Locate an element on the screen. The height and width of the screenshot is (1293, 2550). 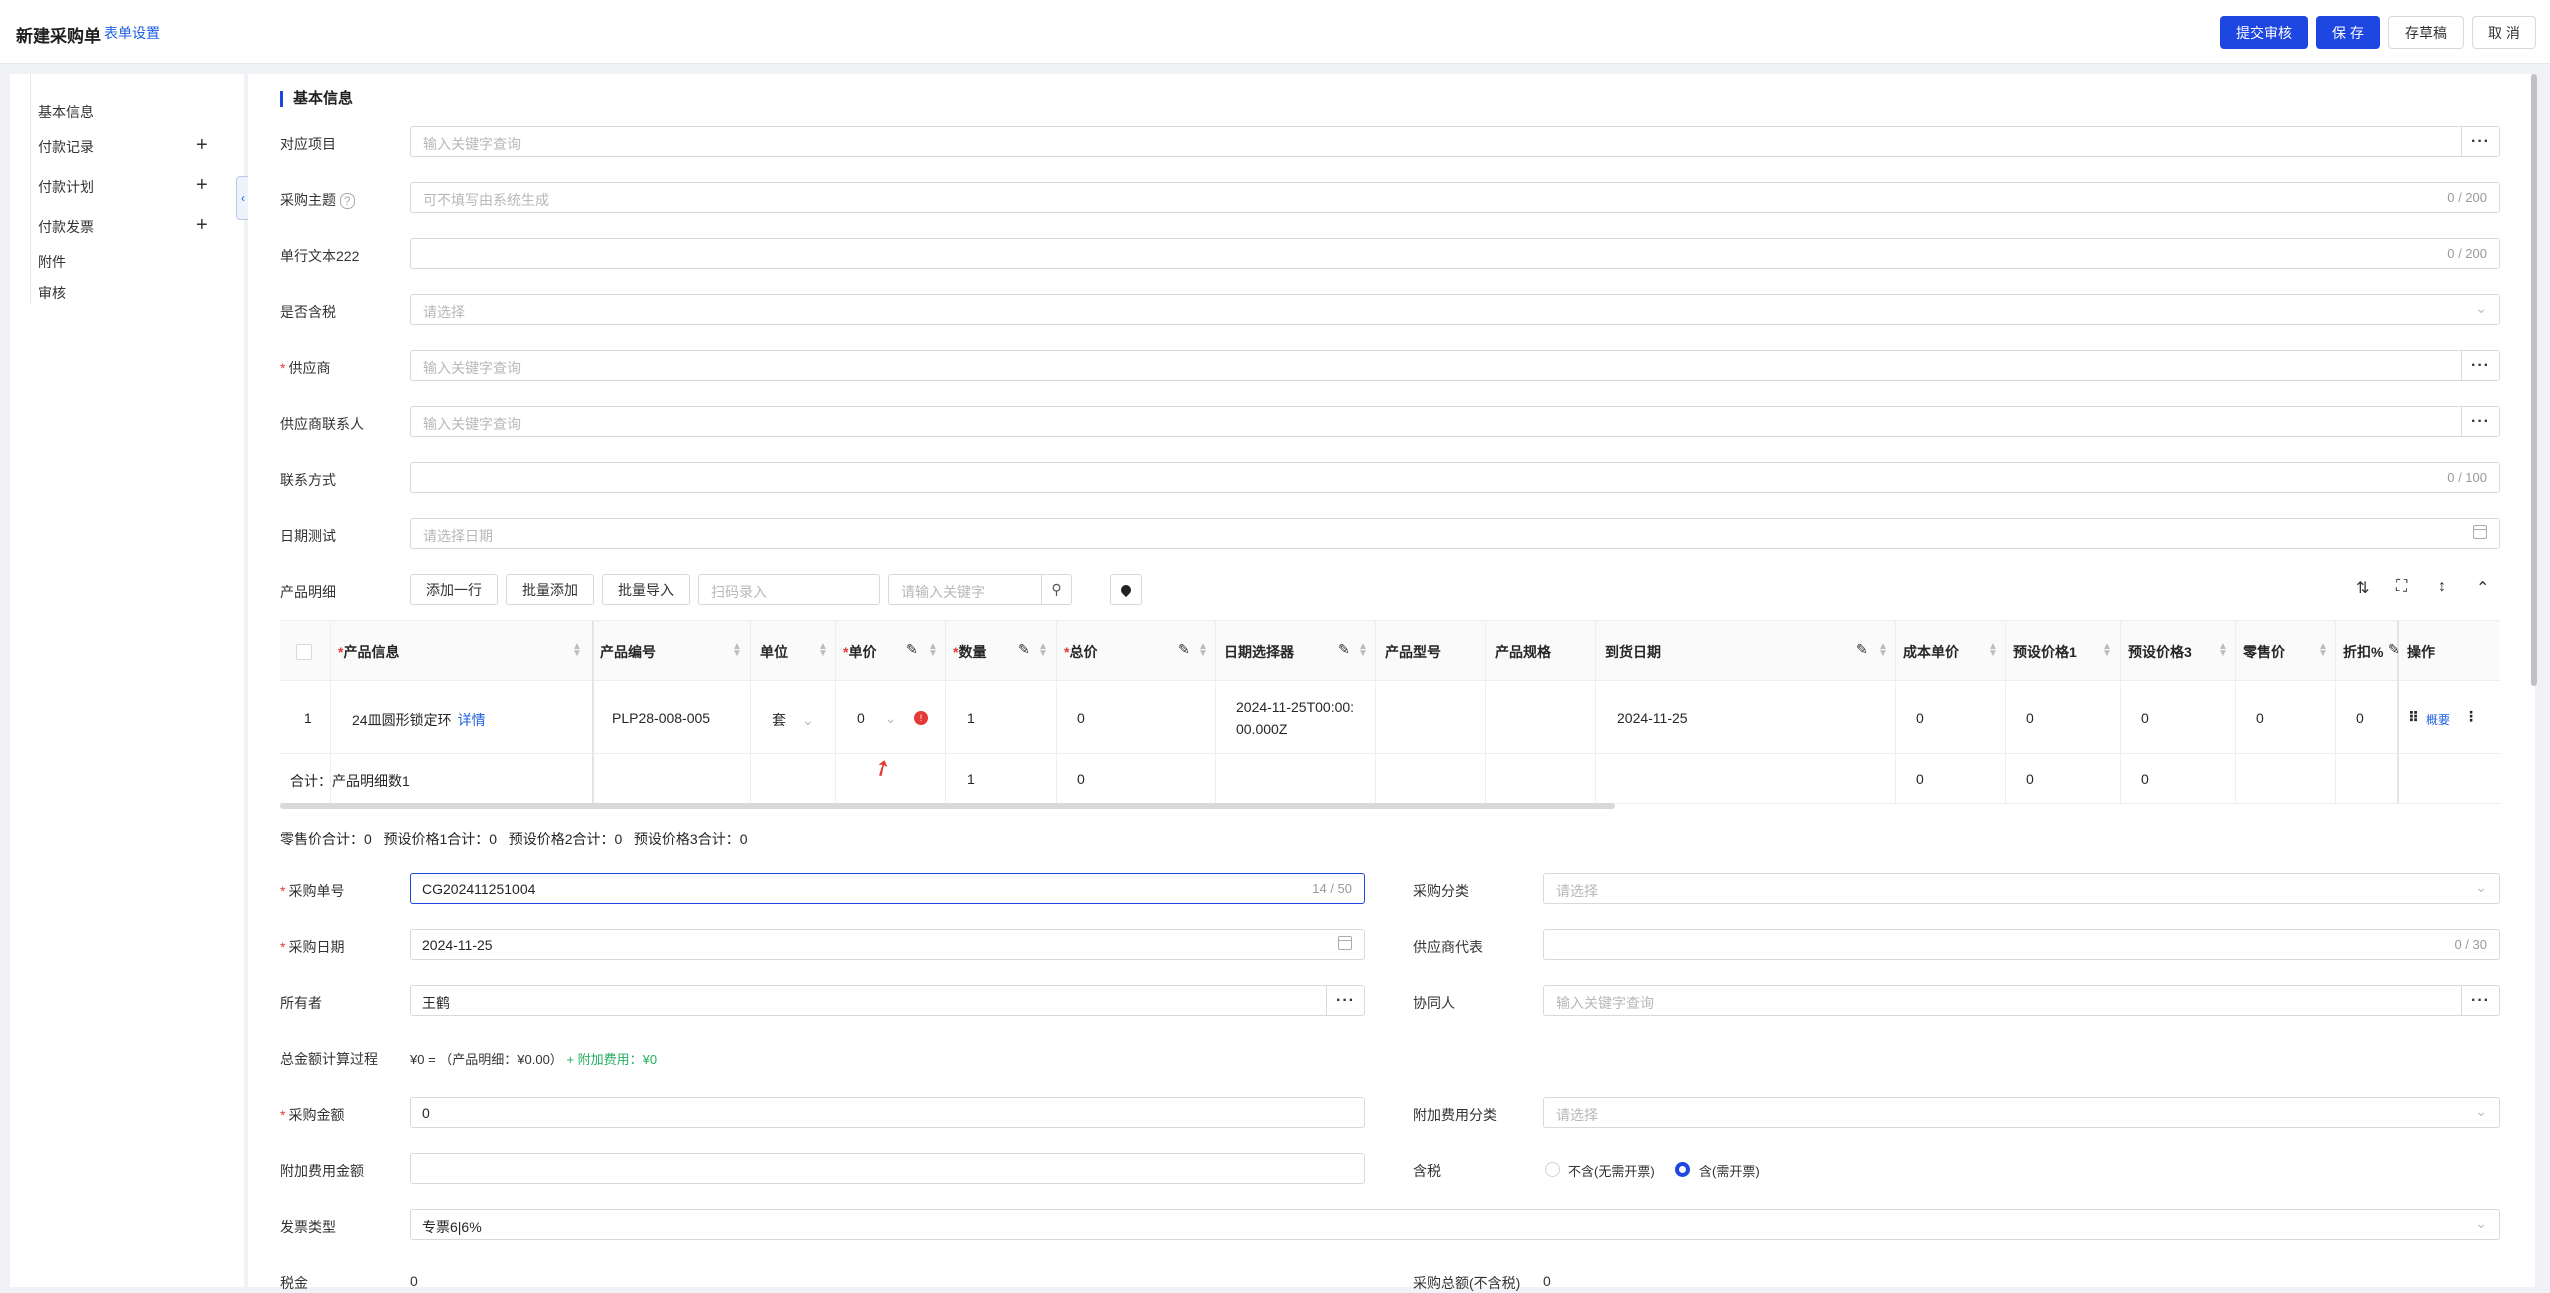
sidebar-item-payment-invoice: 付款发票 is located at coordinates (66, 227).